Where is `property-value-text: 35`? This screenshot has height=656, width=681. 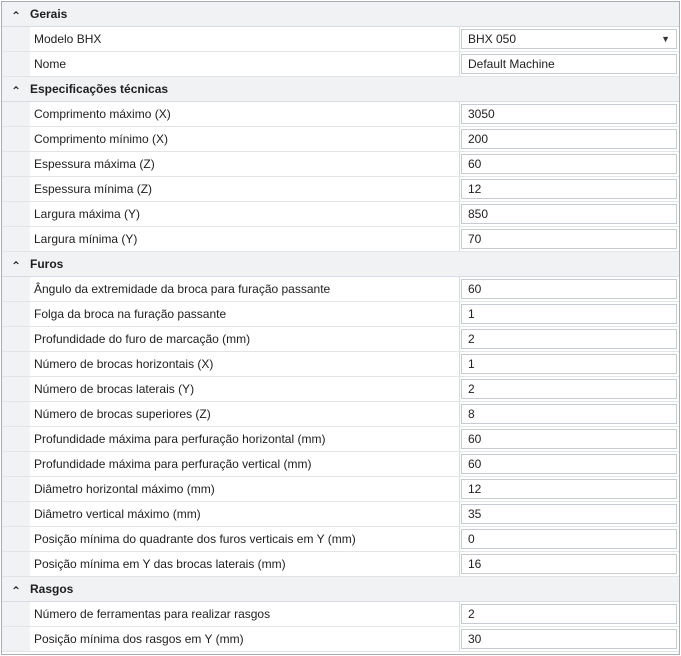 property-value-text: 35 is located at coordinates (475, 514).